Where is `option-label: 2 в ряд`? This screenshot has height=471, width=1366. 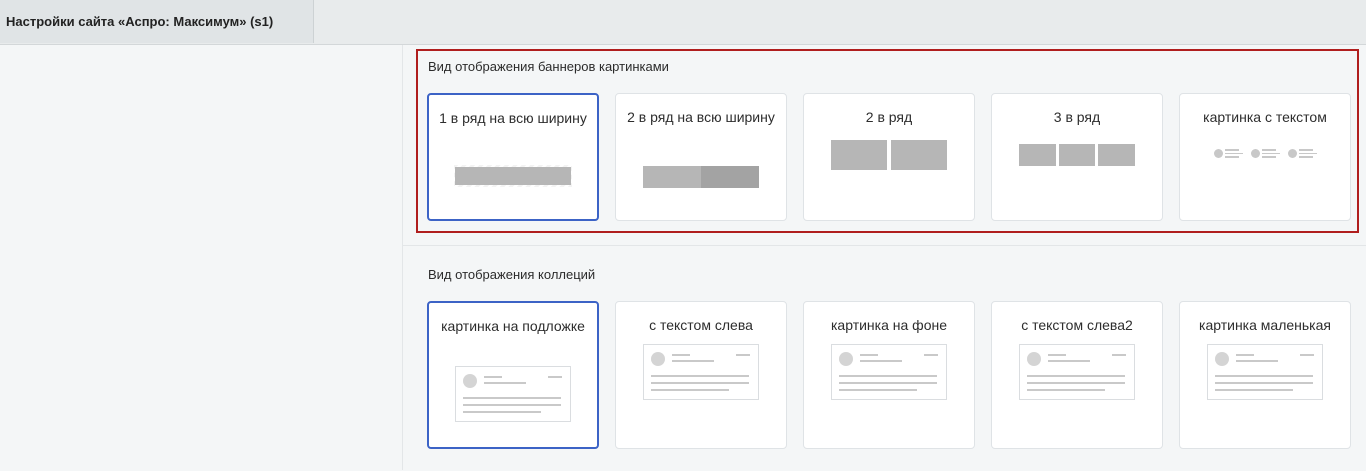 option-label: 2 в ряд is located at coordinates (889, 117).